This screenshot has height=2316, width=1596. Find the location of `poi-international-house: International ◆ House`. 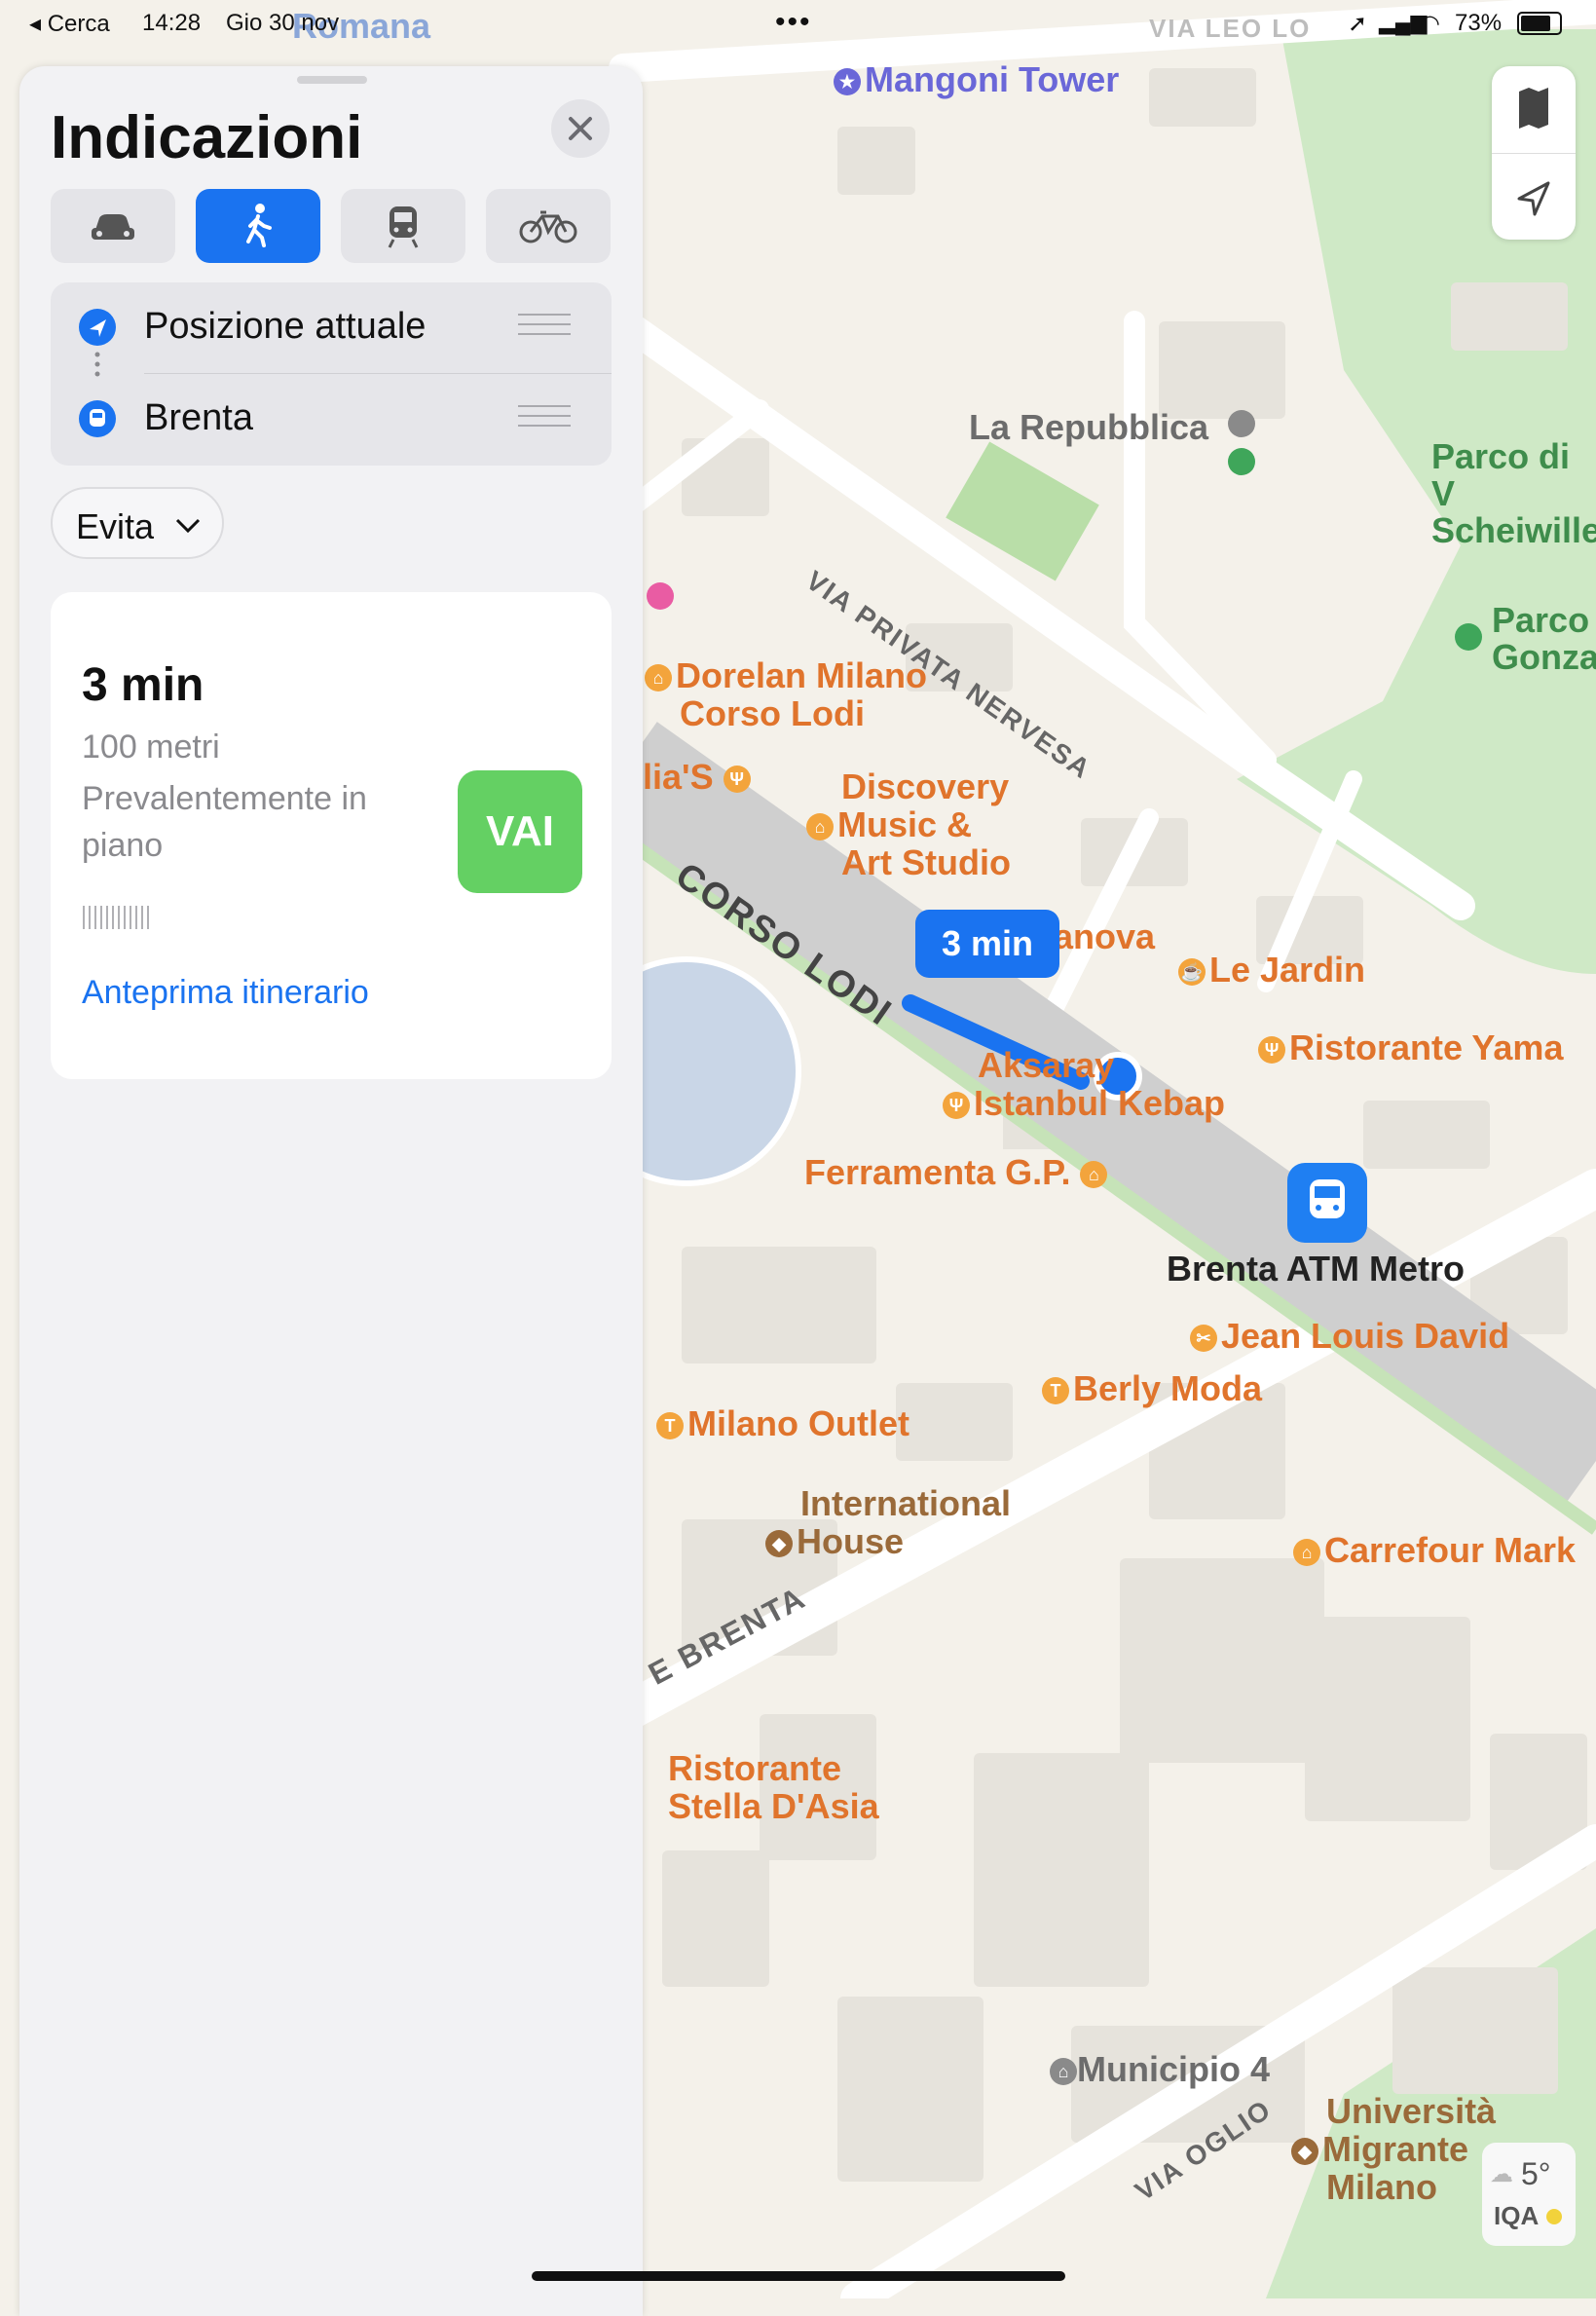

poi-international-house: International ◆ House is located at coordinates (888, 1522).